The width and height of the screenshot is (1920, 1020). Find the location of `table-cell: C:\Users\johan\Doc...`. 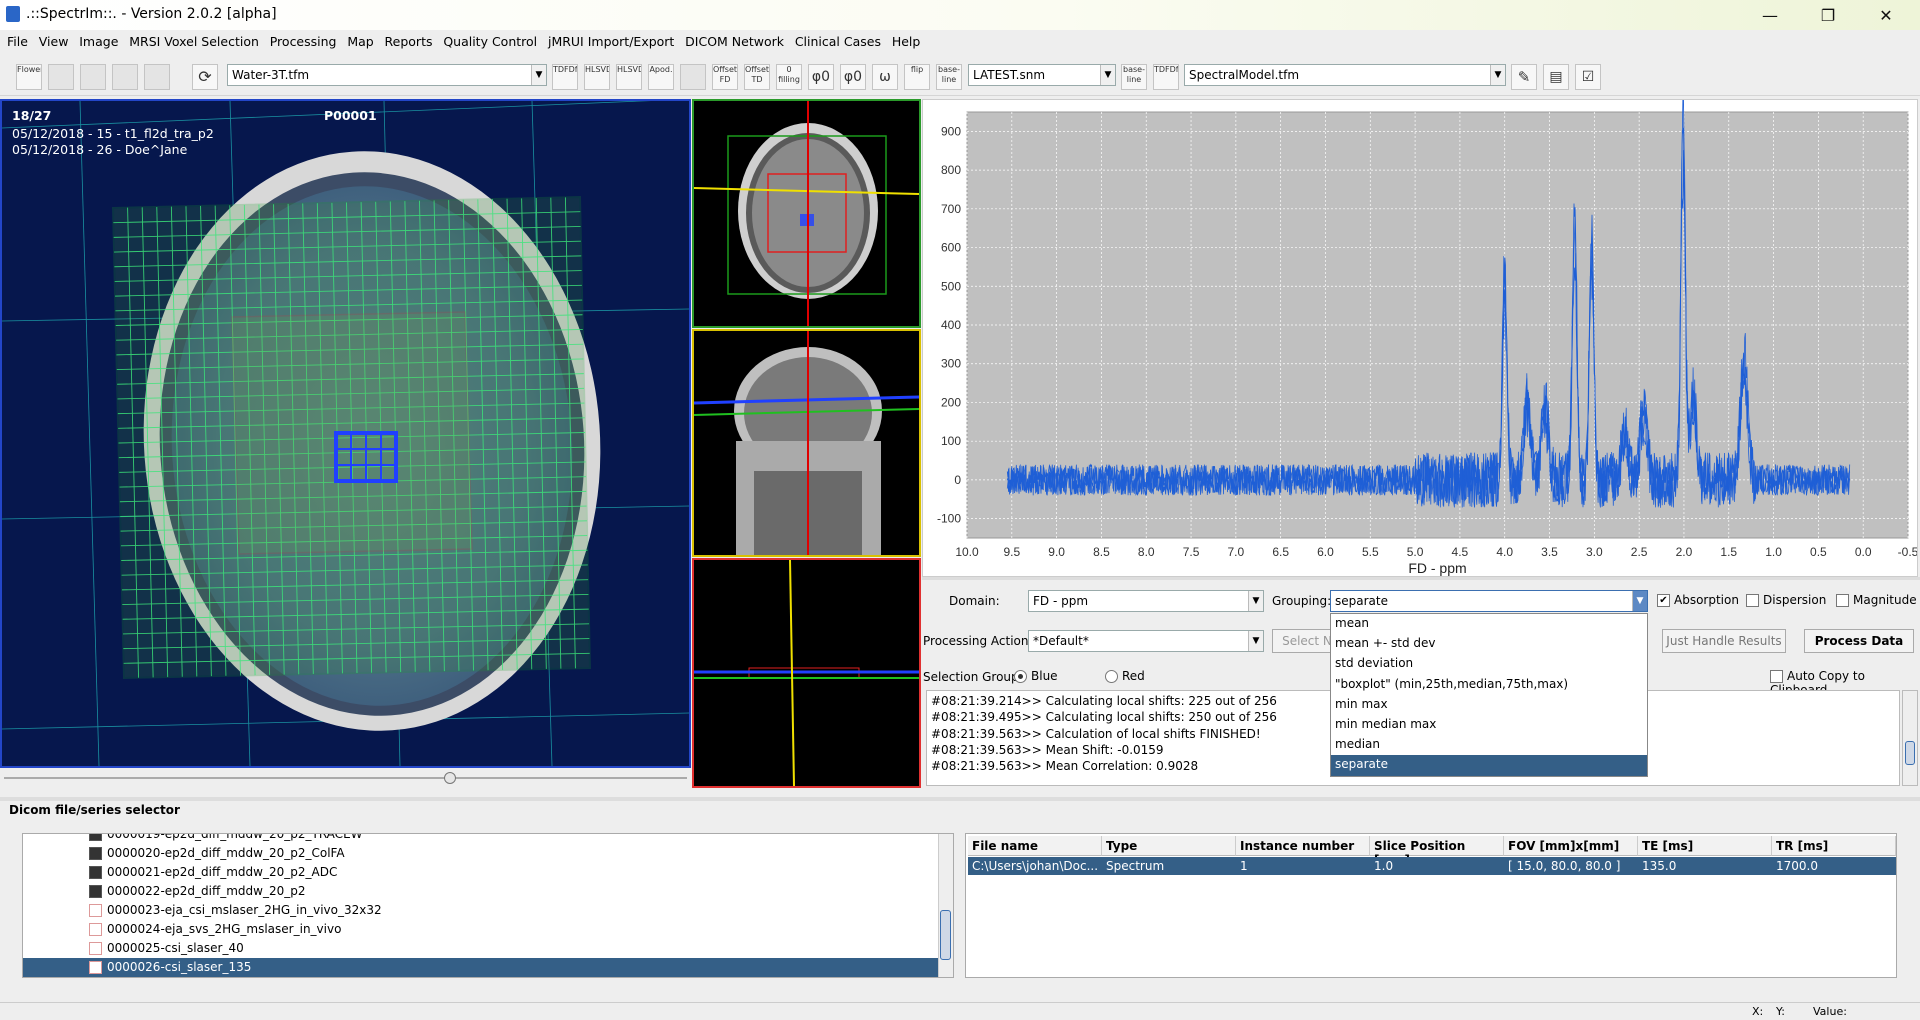

table-cell: C:\Users\johan\Doc... is located at coordinates (1035, 866).